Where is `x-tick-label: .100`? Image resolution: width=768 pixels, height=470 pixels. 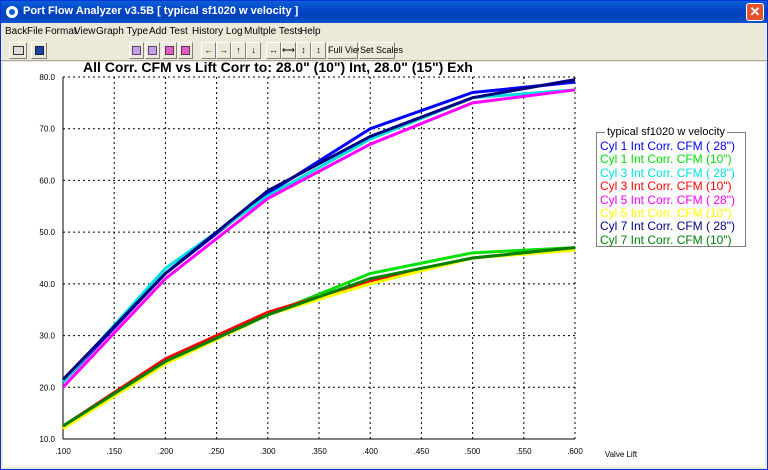
x-tick-label: .100 is located at coordinates (63, 451).